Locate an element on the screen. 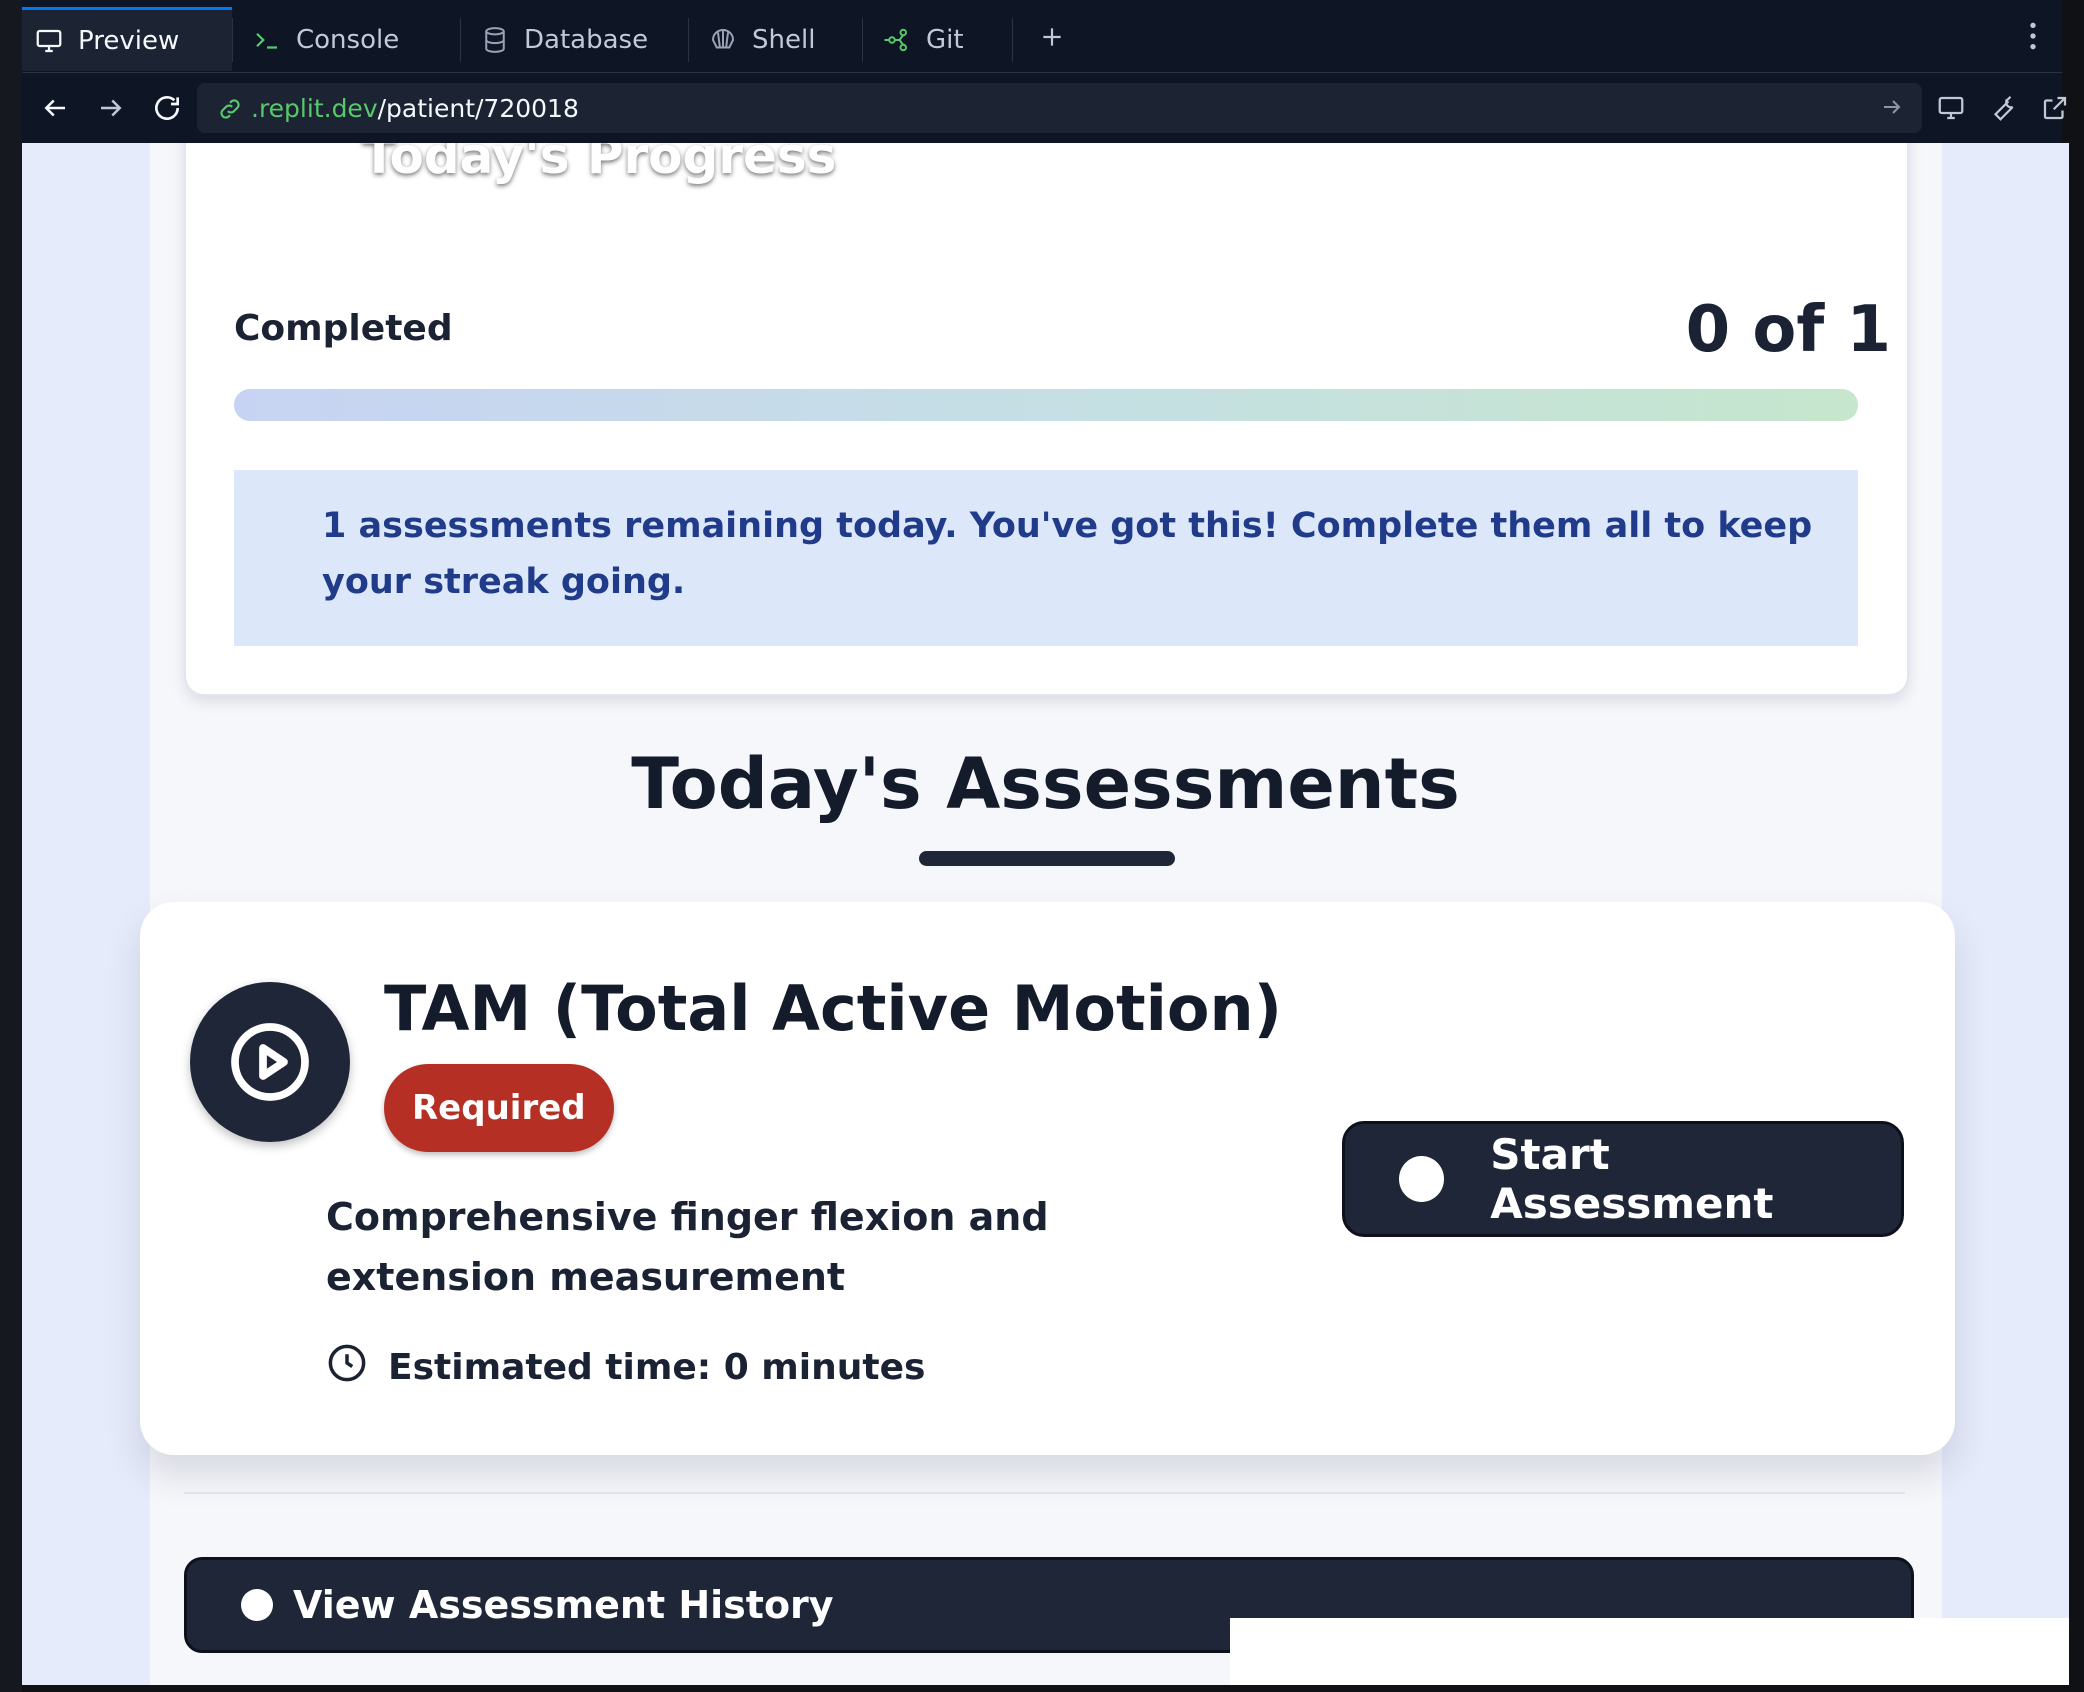 This screenshot has width=2084, height=1692. tab-console: Console is located at coordinates (345, 40).